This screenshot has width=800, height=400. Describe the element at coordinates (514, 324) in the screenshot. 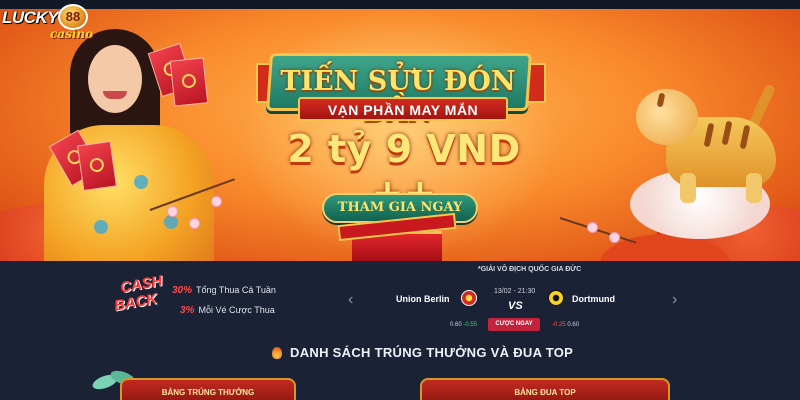

I see `bet-now-button: CƯỢC NGAY` at that location.